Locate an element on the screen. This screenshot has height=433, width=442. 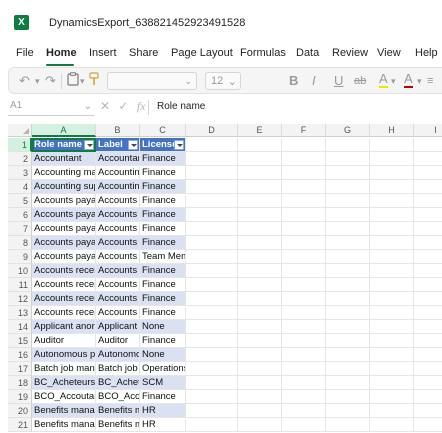
row-header-14: 14 is located at coordinates (20, 327).